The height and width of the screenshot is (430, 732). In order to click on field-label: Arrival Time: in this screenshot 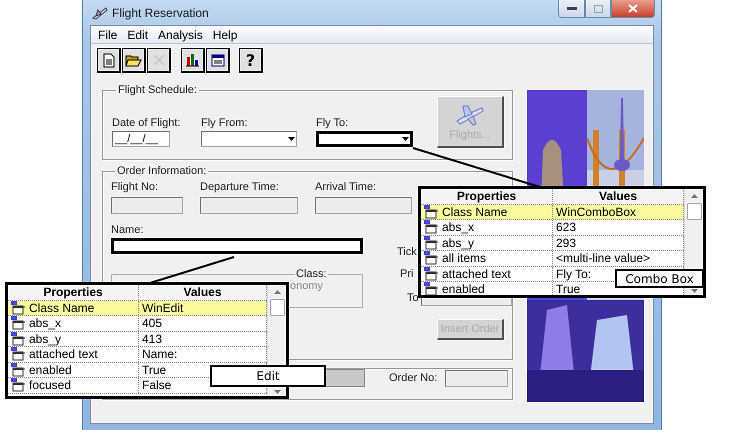, I will do `click(346, 187)`.